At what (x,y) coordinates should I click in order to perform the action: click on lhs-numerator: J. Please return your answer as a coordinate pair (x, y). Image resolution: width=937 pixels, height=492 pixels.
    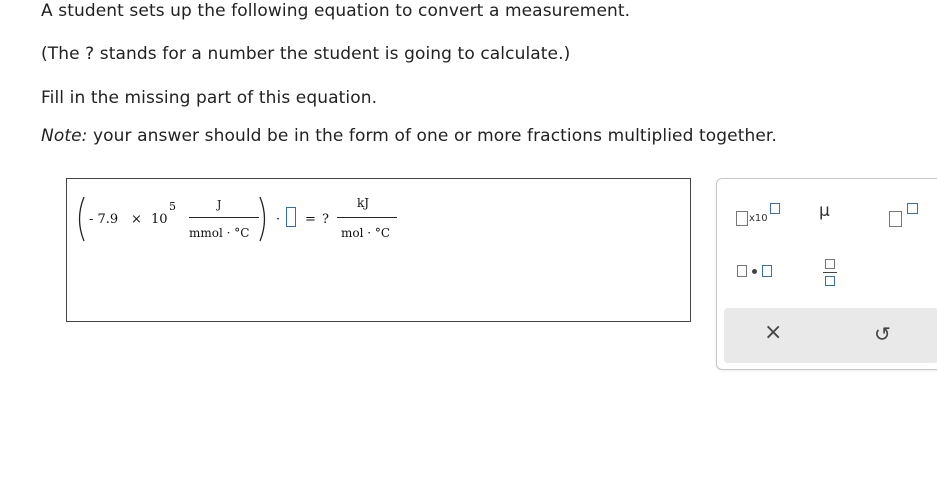
    Looking at the image, I should click on (219, 204).